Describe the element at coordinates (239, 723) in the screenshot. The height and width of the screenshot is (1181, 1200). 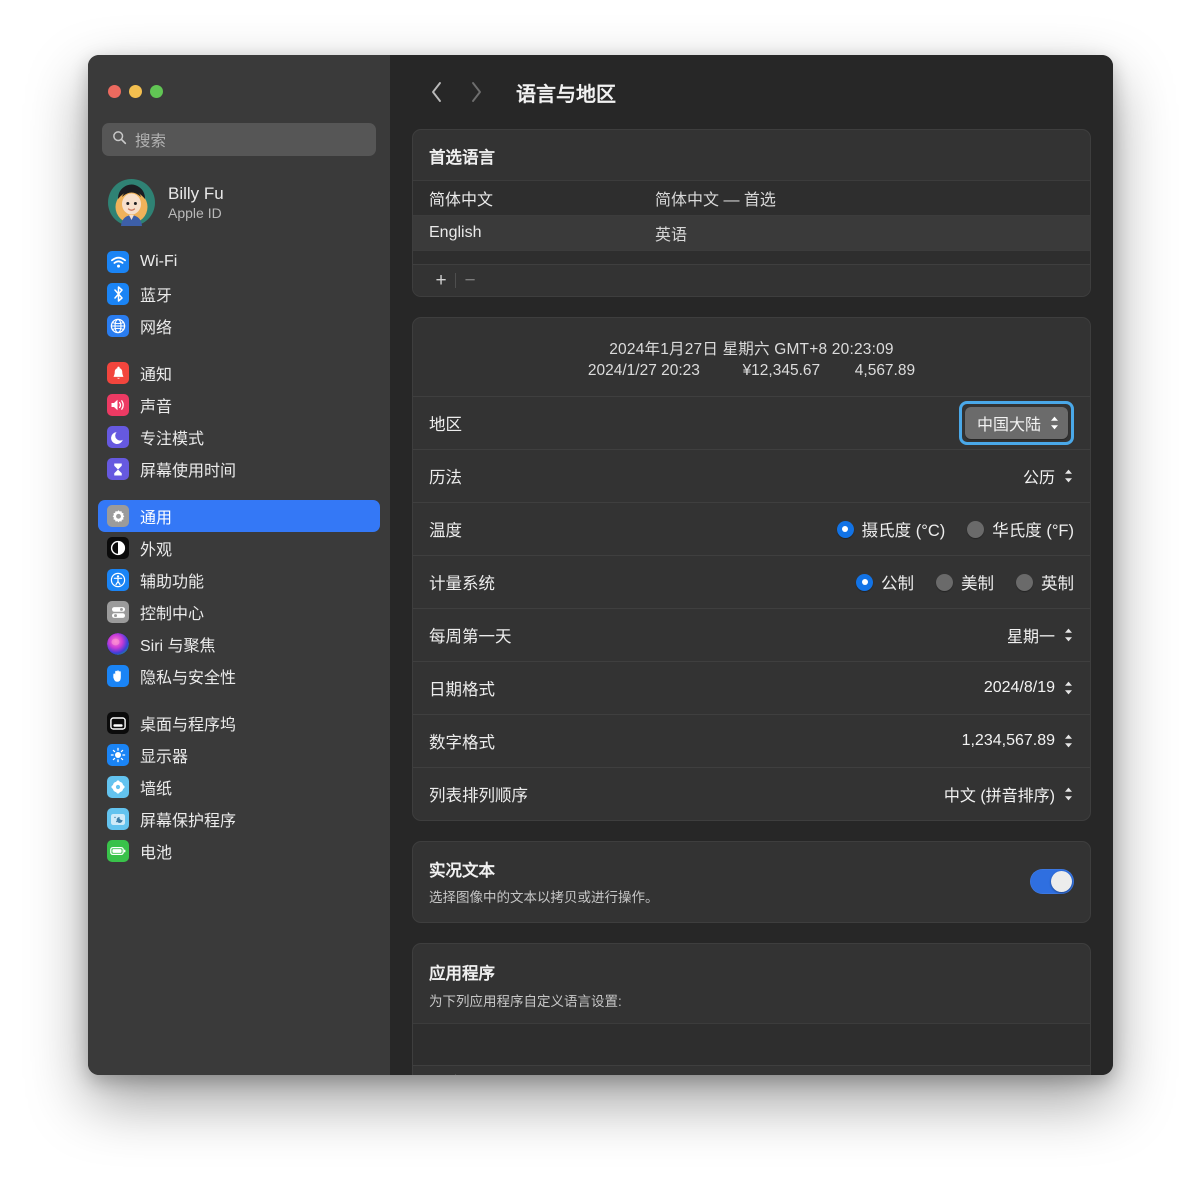
I see `sidebar-item-desktop-dock: 桌面与程序坞` at that location.